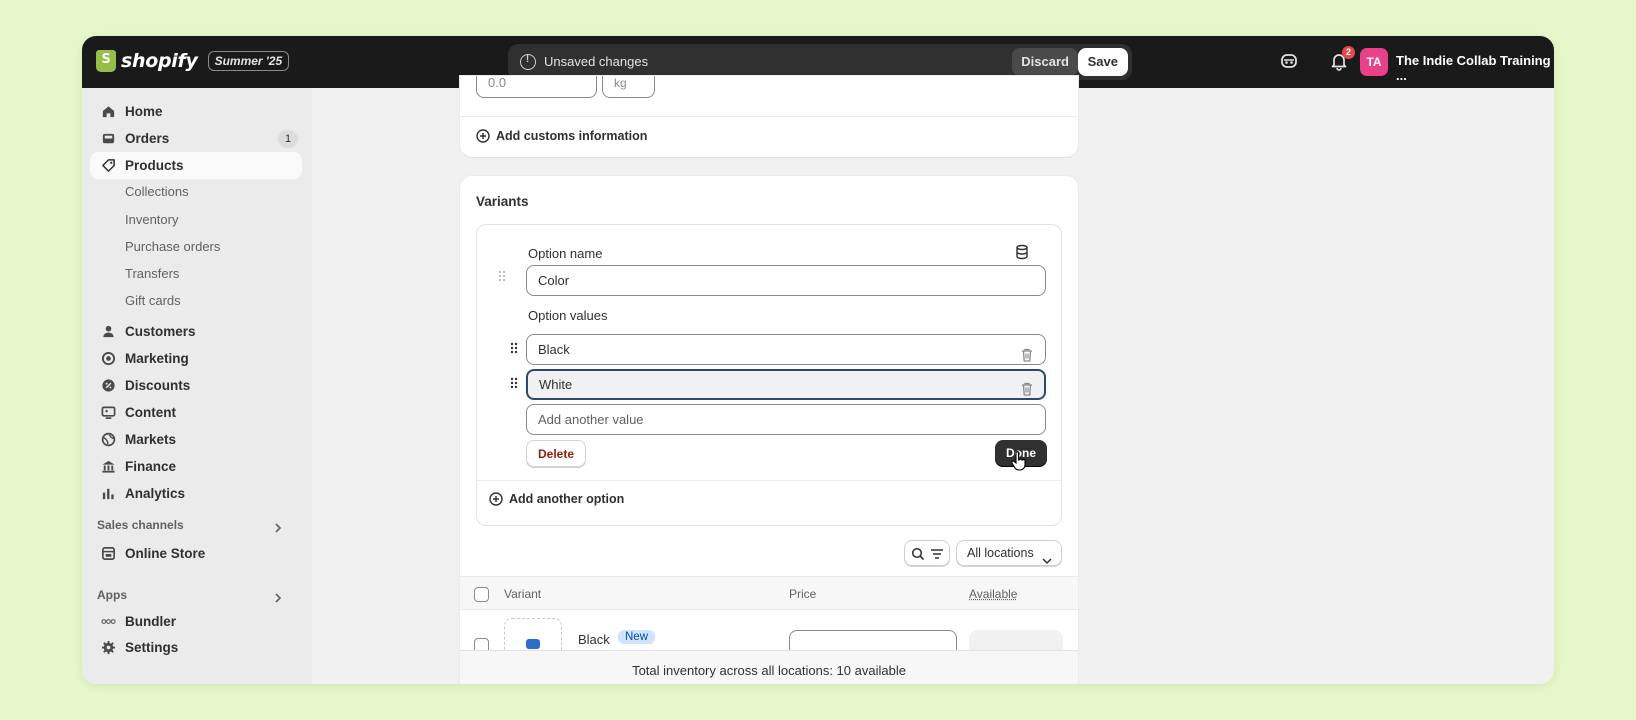  I want to click on sidebar-item-finance: Finance, so click(196, 466).